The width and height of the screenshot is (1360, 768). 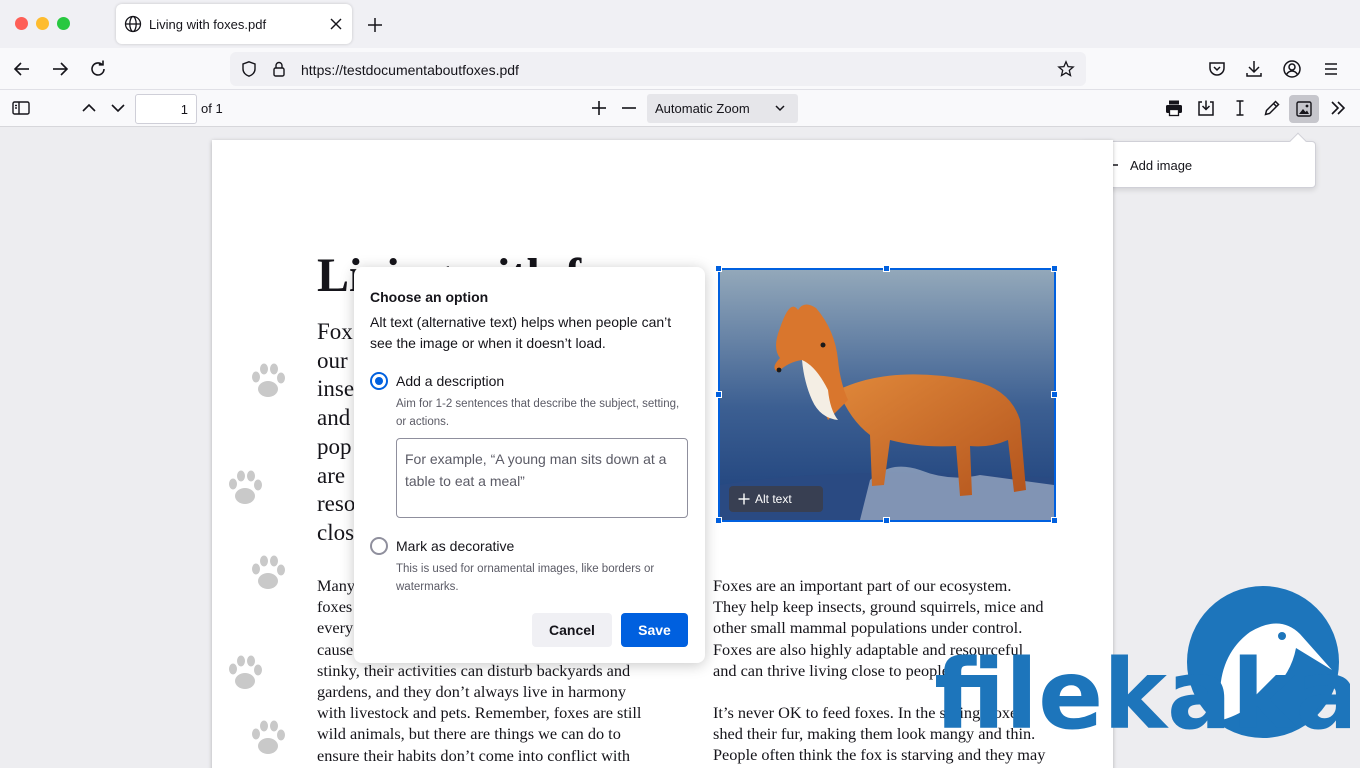 I want to click on downloads-icon, so click(x=1254, y=69).